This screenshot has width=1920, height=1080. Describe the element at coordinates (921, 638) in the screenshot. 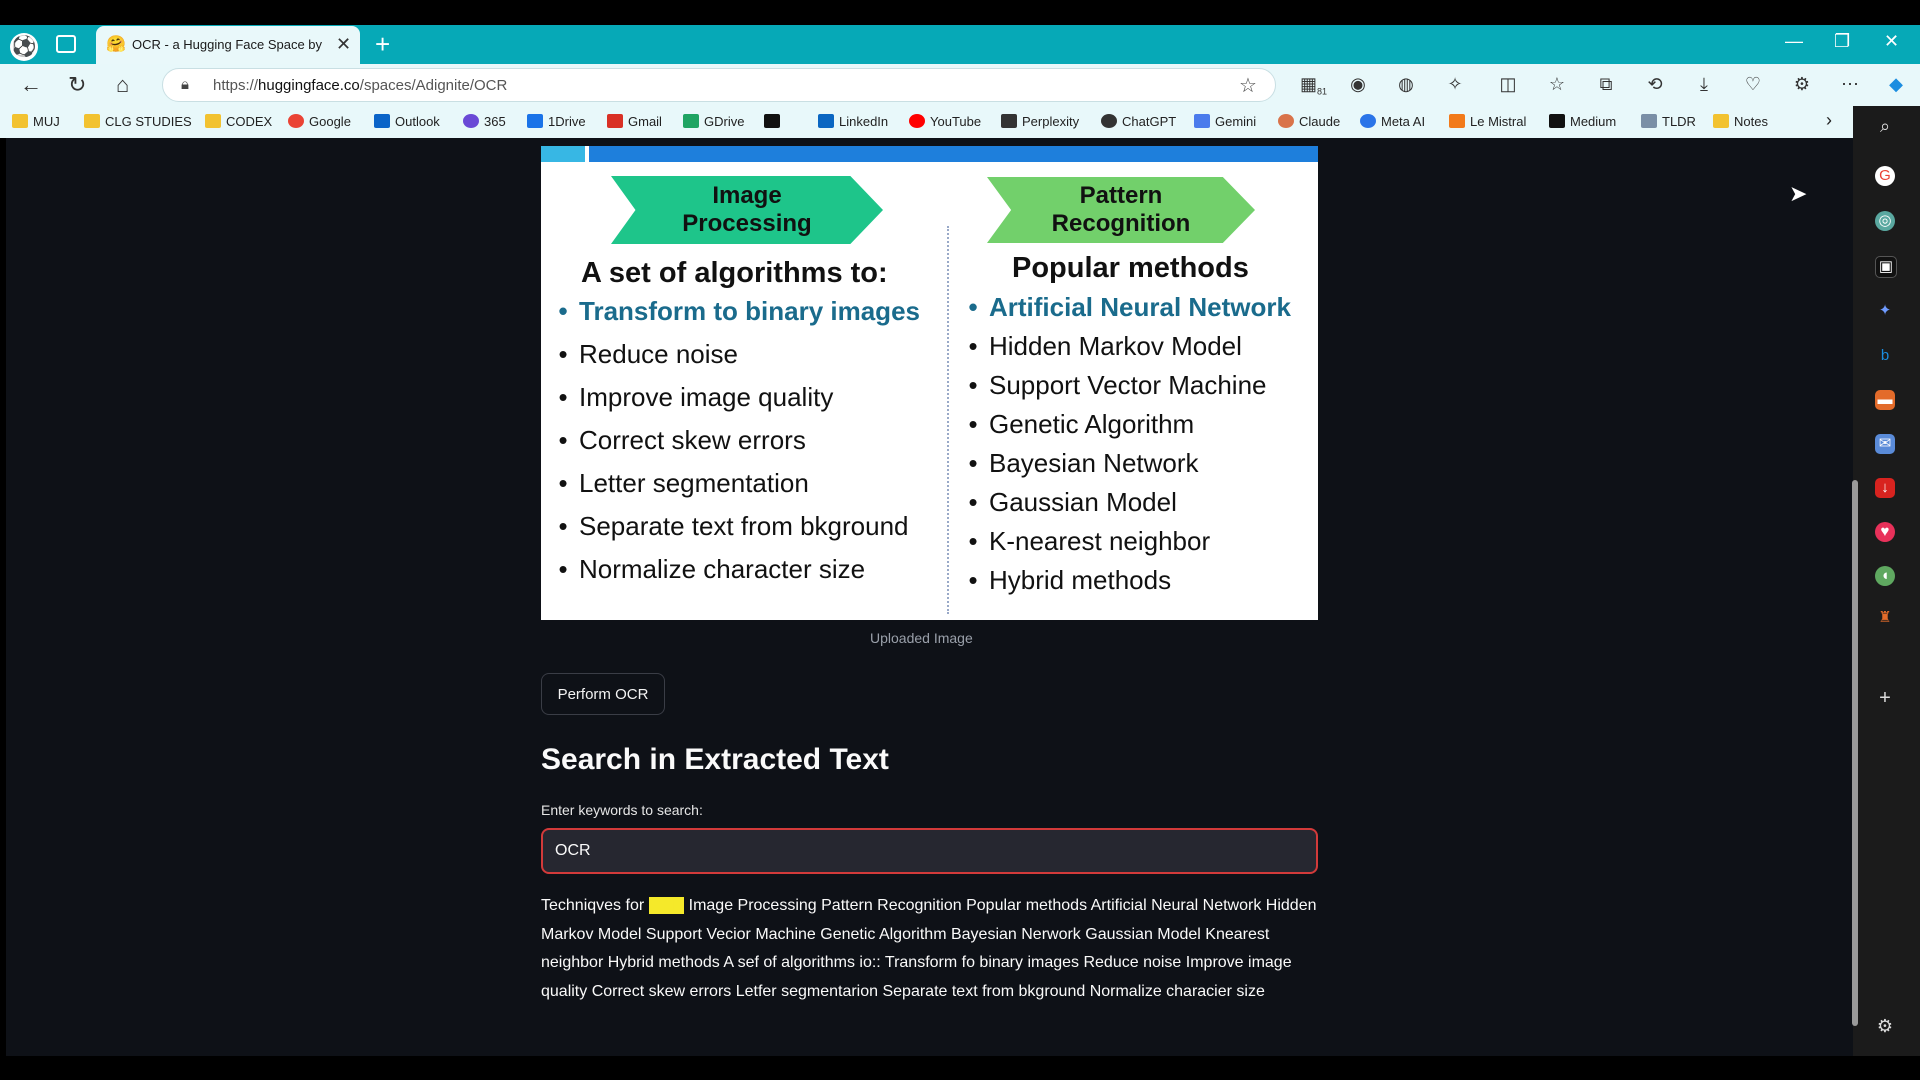

I see `image-caption: Uploaded Image` at that location.